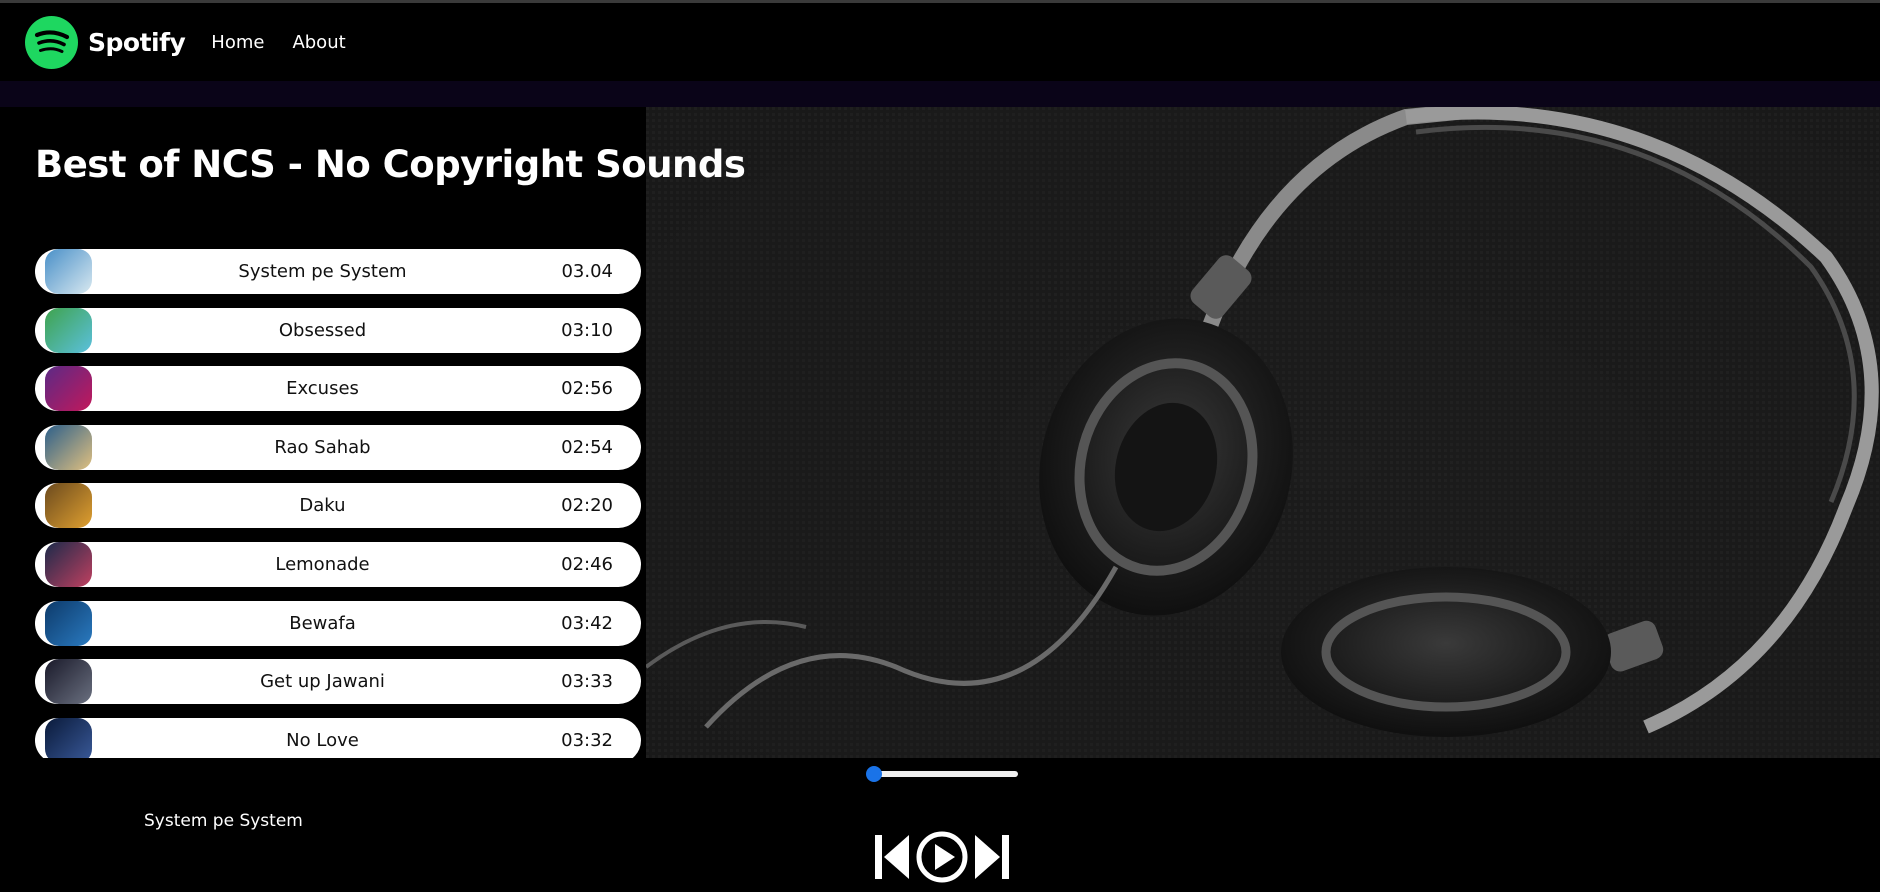 Image resolution: width=1880 pixels, height=892 pixels. Describe the element at coordinates (322, 623) in the screenshot. I see `song-name: Bewafa` at that location.